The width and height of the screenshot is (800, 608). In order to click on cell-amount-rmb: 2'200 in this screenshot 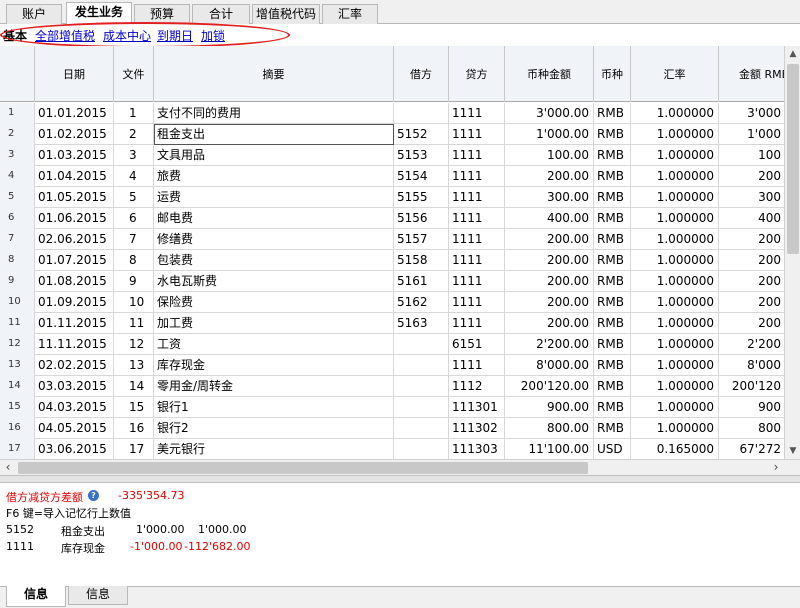, I will do `click(751, 344)`.